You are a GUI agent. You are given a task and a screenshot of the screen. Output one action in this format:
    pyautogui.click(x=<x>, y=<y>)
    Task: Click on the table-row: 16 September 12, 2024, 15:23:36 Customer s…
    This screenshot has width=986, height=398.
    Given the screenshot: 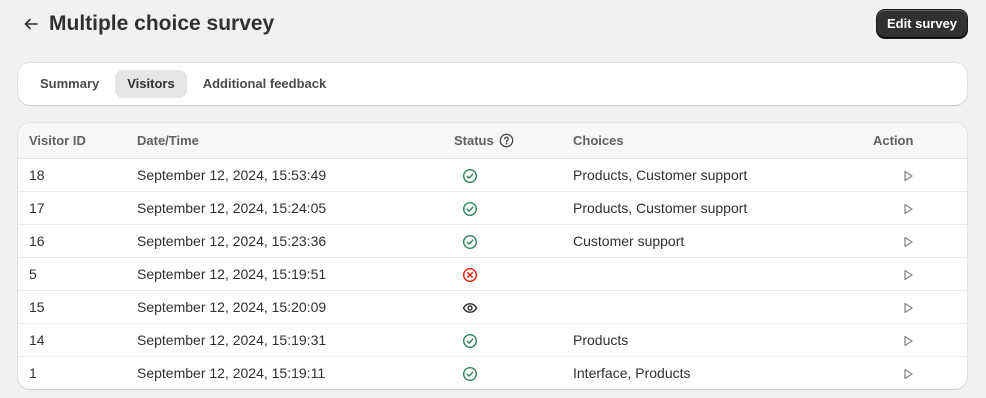 What is the action you would take?
    pyautogui.click(x=492, y=241)
    